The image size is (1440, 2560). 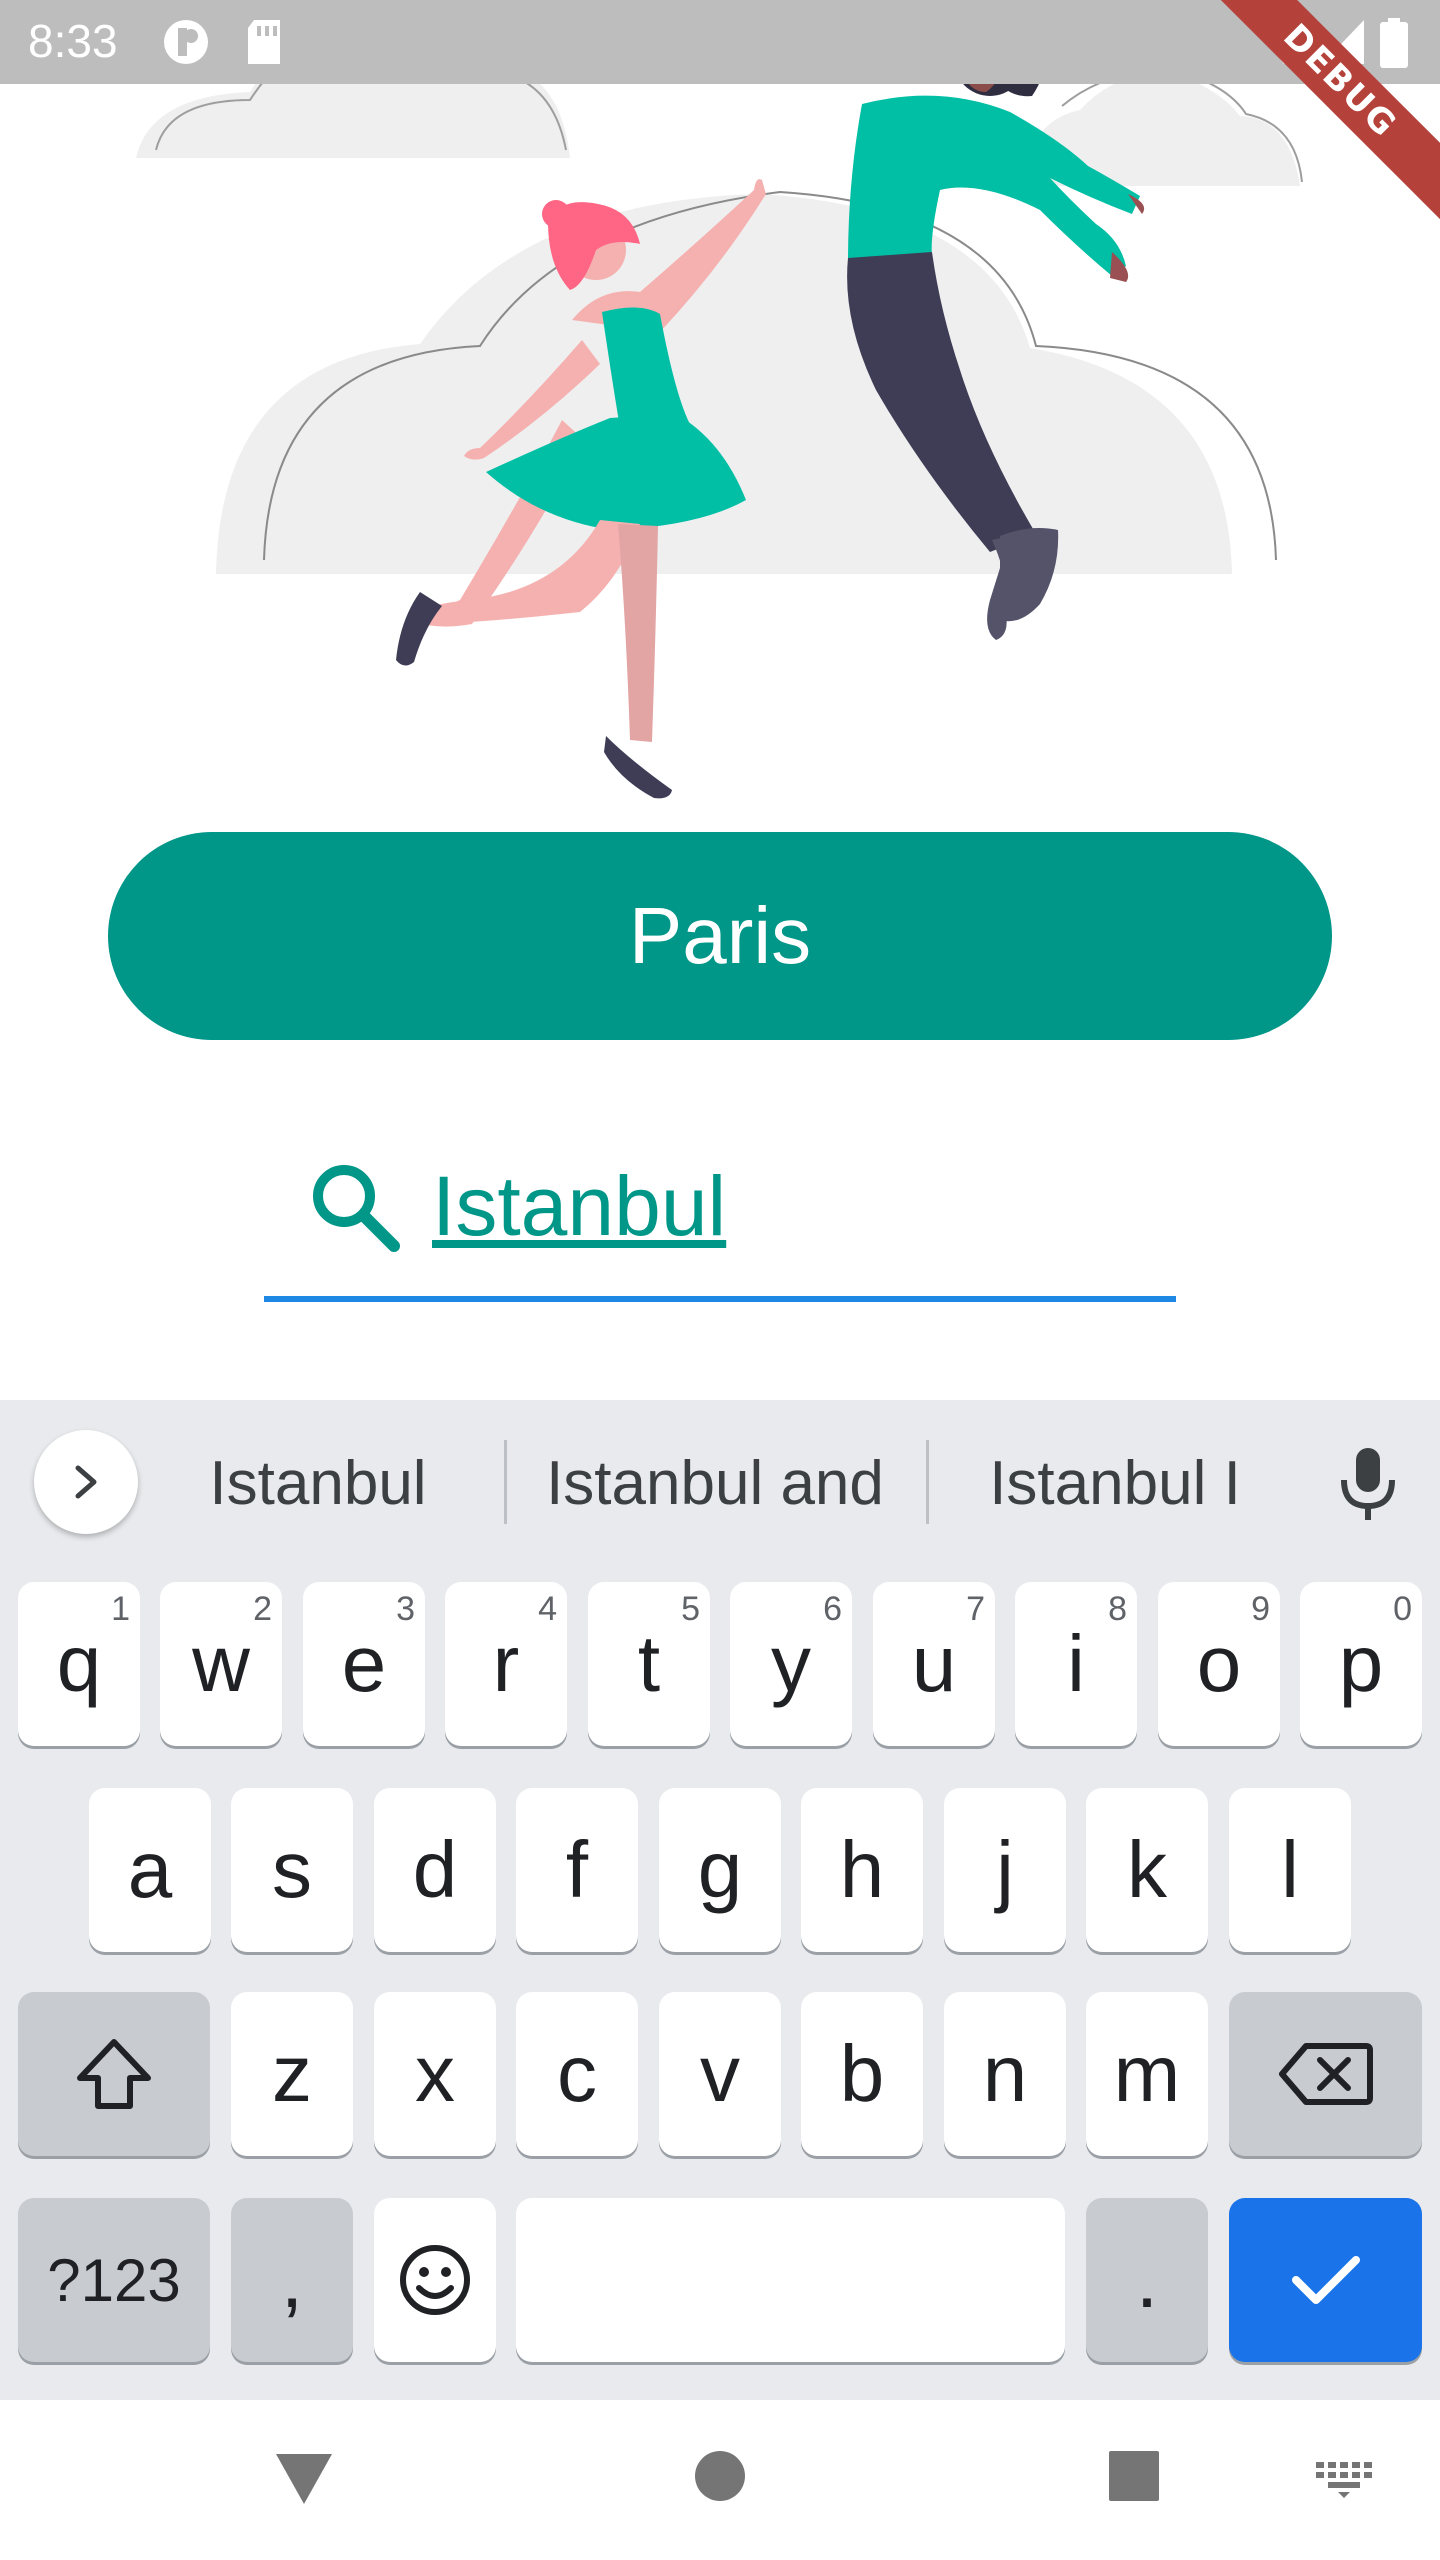 I want to click on key-s: s, so click(x=292, y=1870).